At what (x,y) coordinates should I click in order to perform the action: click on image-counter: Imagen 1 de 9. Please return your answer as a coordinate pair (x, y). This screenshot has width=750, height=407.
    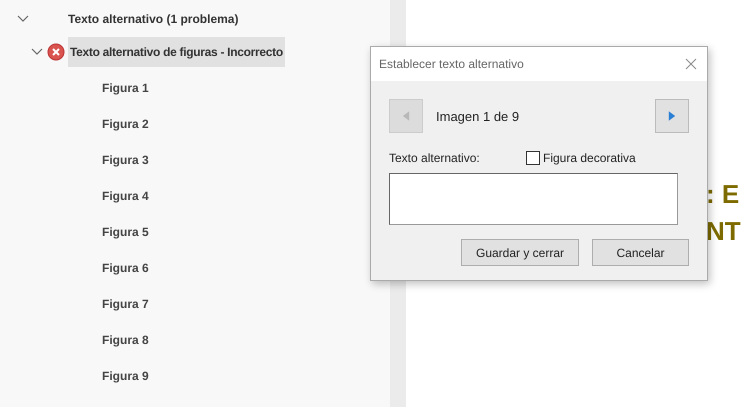
    Looking at the image, I should click on (478, 116).